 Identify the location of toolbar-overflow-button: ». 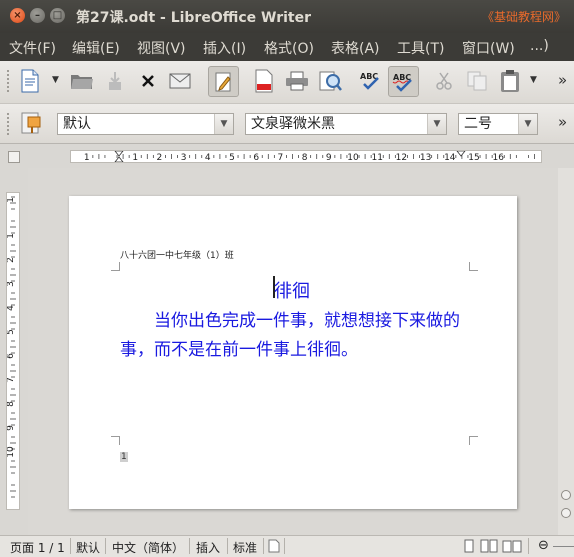
(562, 80).